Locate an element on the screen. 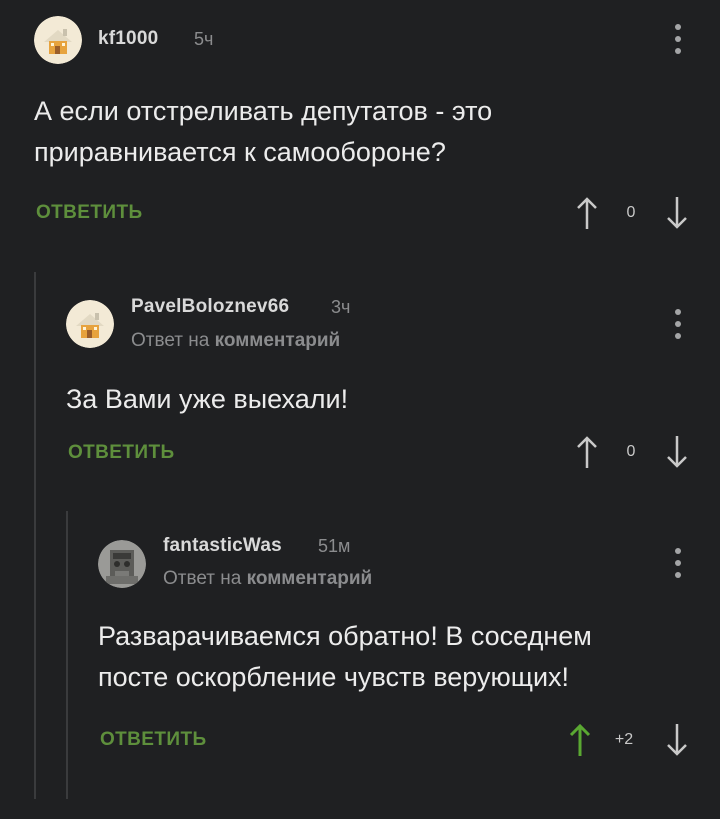  arrow-down-icon is located at coordinates (677, 740).